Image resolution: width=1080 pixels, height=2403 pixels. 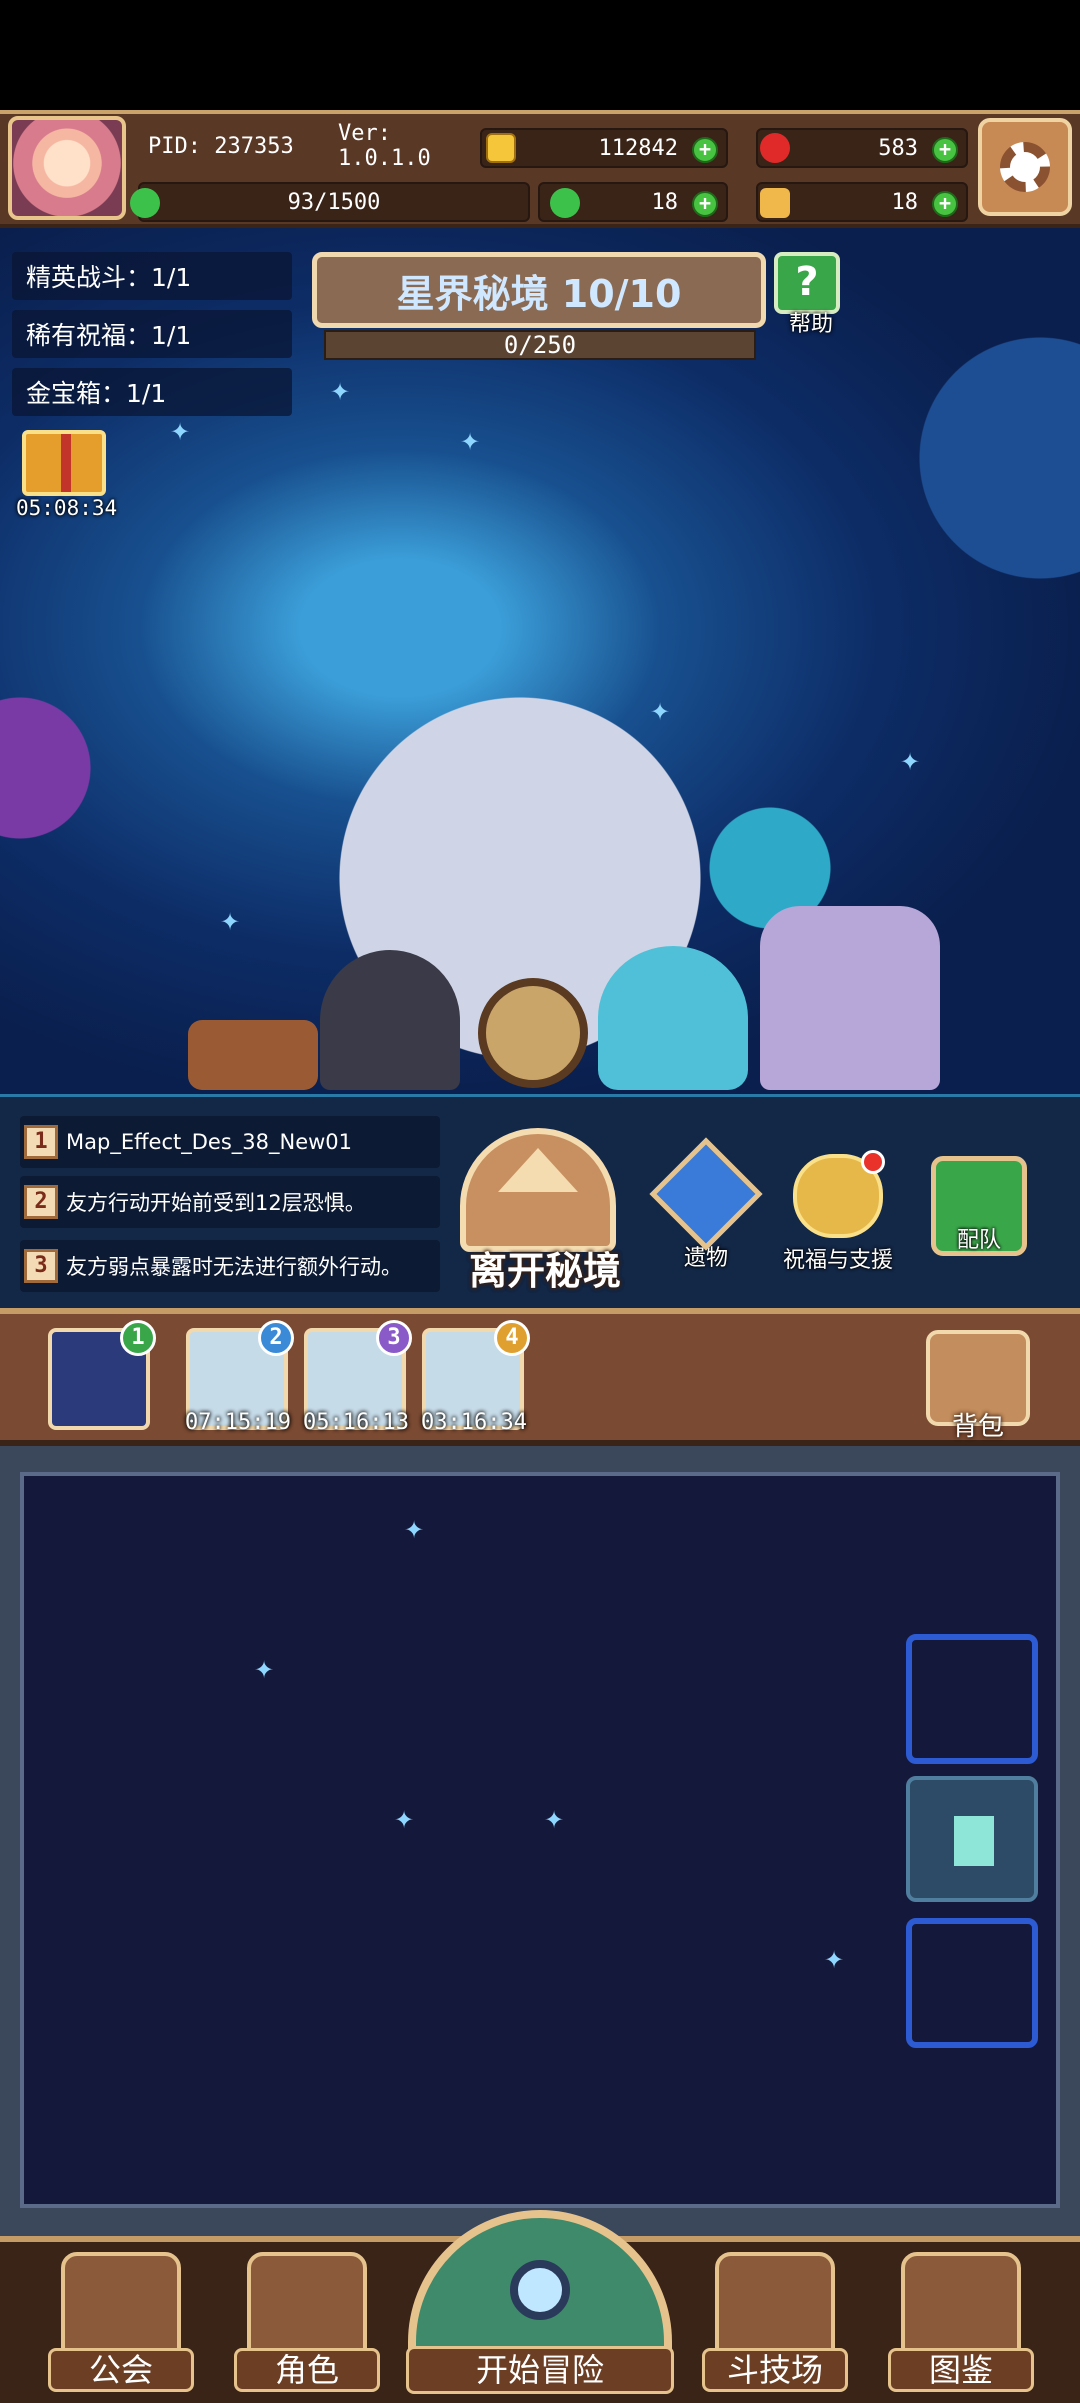 What do you see at coordinates (807, 283) in the screenshot?
I see `question-icon: ?` at bounding box center [807, 283].